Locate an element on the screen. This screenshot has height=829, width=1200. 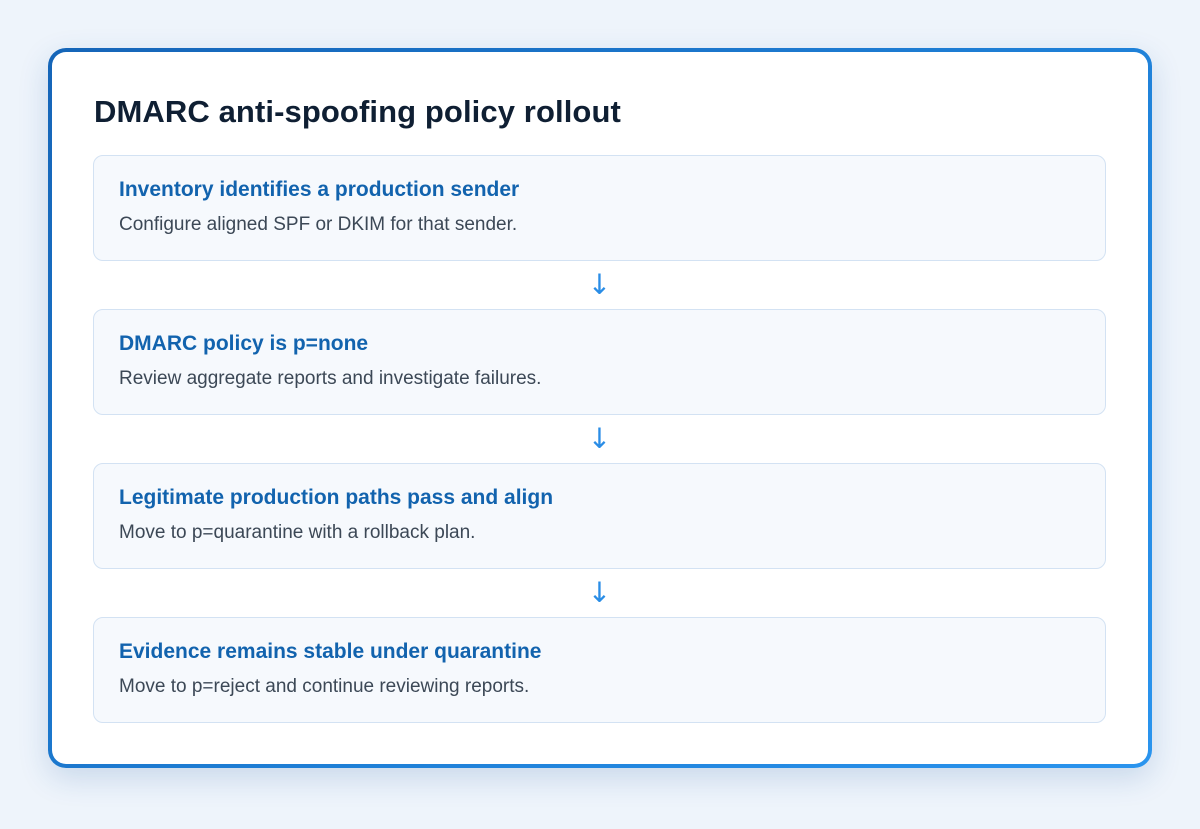
step-title: DMARC policy is p=none is located at coordinates (244, 343).